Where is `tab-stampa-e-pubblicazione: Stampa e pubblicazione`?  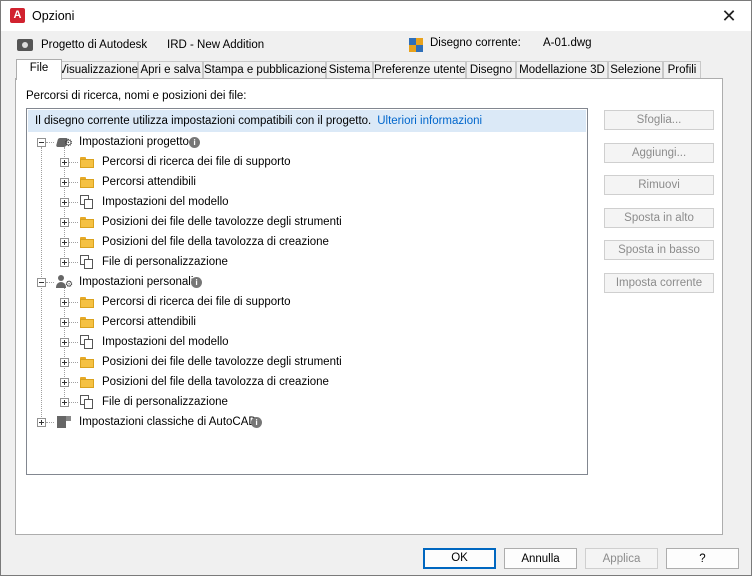 tab-stampa-e-pubblicazione: Stampa e pubblicazione is located at coordinates (265, 70).